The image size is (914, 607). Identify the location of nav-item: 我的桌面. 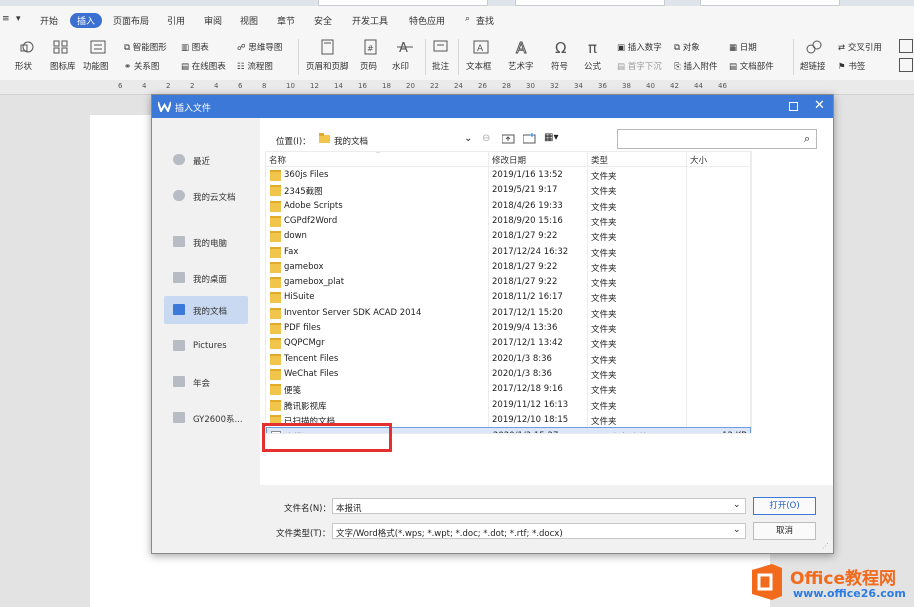
(206, 278).